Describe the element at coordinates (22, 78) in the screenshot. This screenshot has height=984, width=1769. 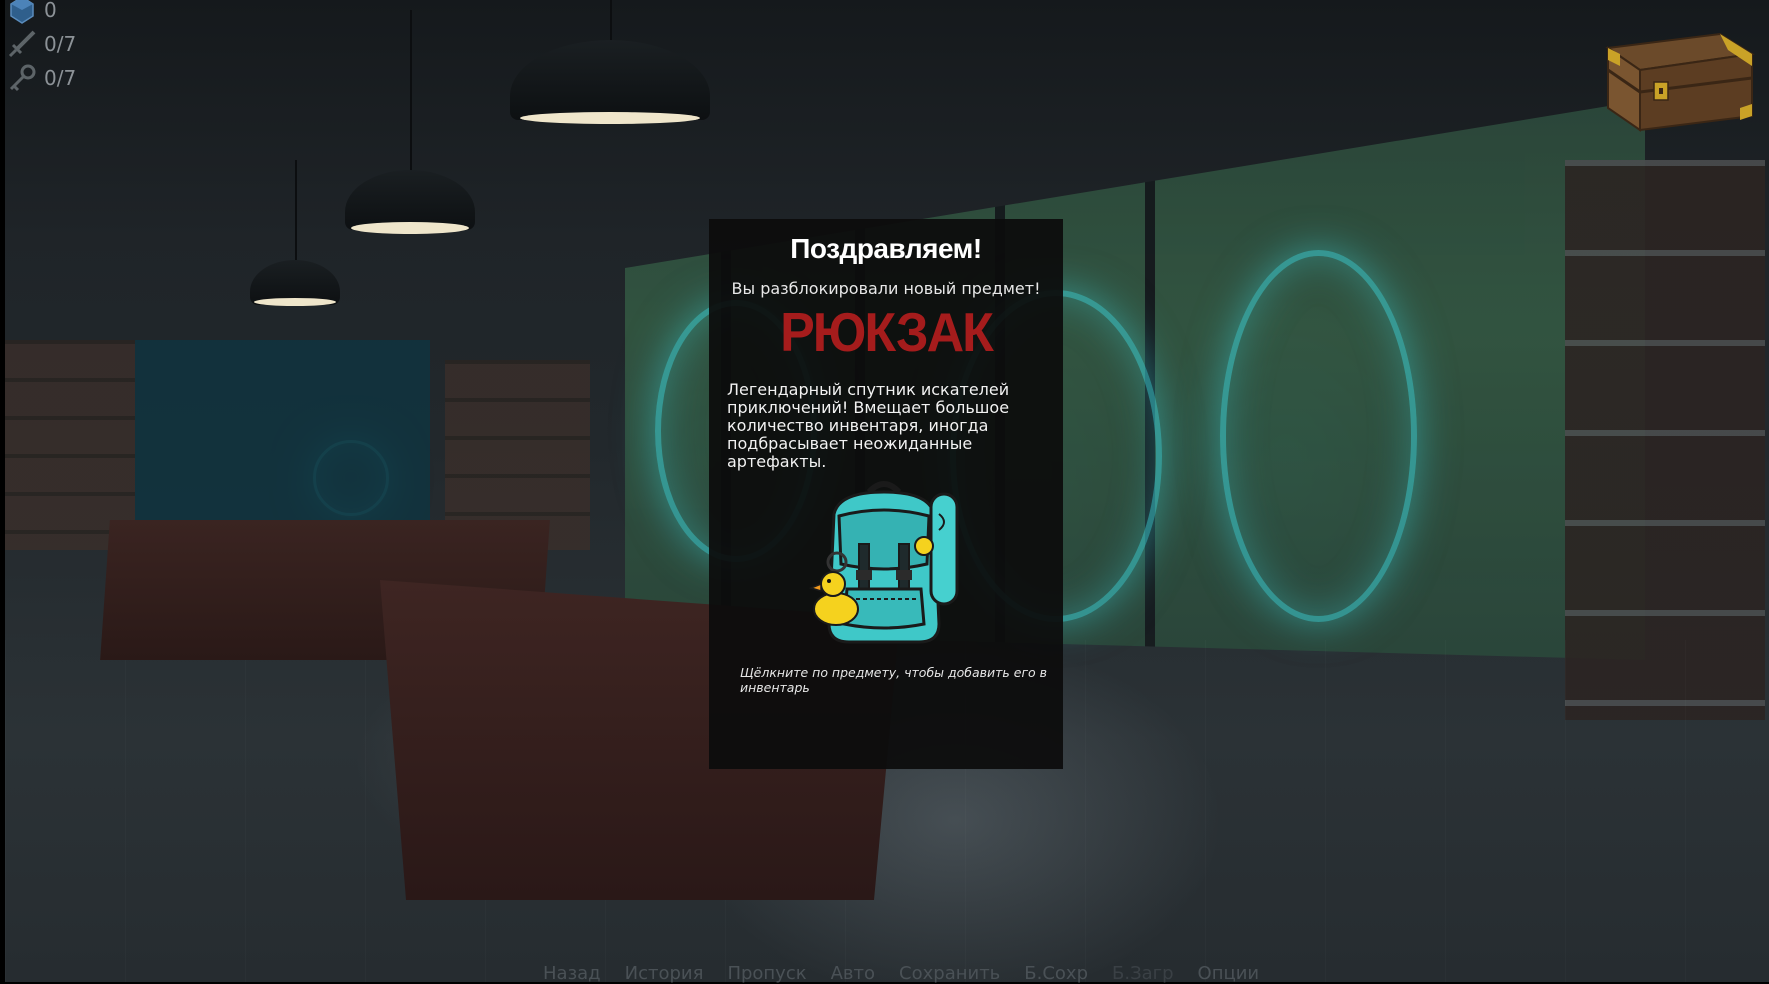
I see `key-icon` at that location.